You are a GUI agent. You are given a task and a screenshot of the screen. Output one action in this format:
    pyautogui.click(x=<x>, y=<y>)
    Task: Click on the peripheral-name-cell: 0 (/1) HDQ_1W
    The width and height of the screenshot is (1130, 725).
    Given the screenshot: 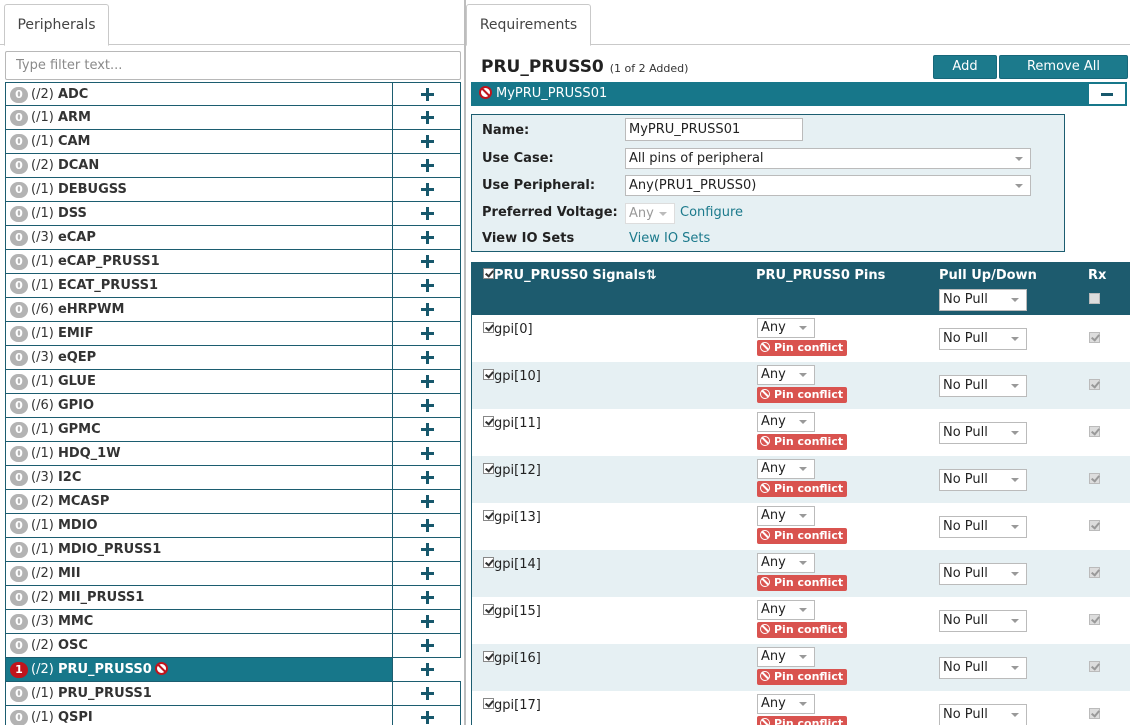 What is the action you would take?
    pyautogui.click(x=199, y=453)
    